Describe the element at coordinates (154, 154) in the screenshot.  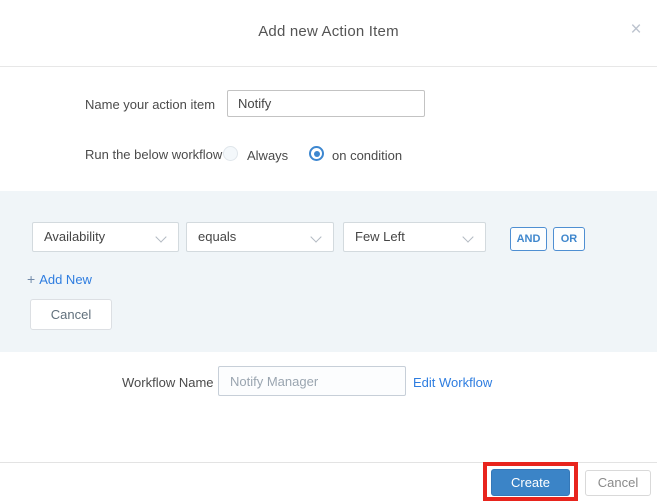
I see `run-workflow-label: Run the below workflow` at that location.